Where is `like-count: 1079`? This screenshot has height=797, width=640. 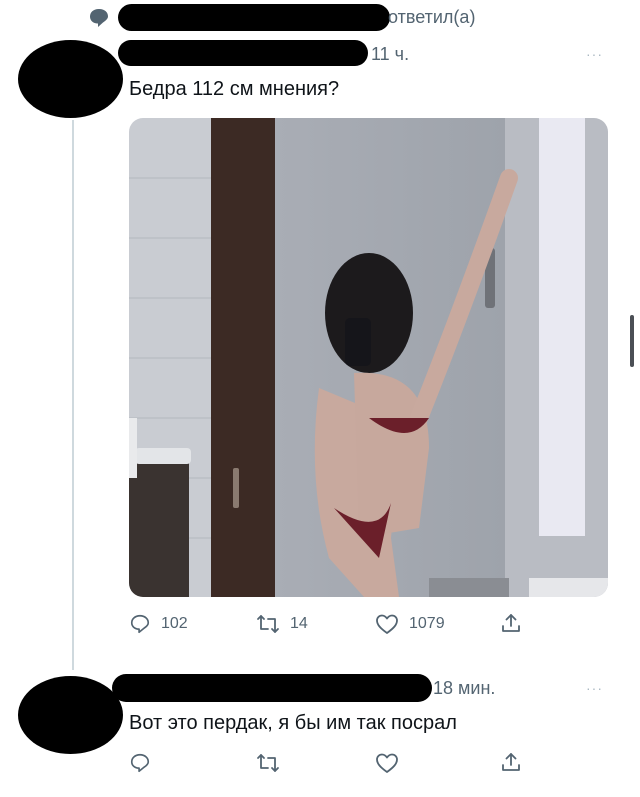 like-count: 1079 is located at coordinates (427, 623).